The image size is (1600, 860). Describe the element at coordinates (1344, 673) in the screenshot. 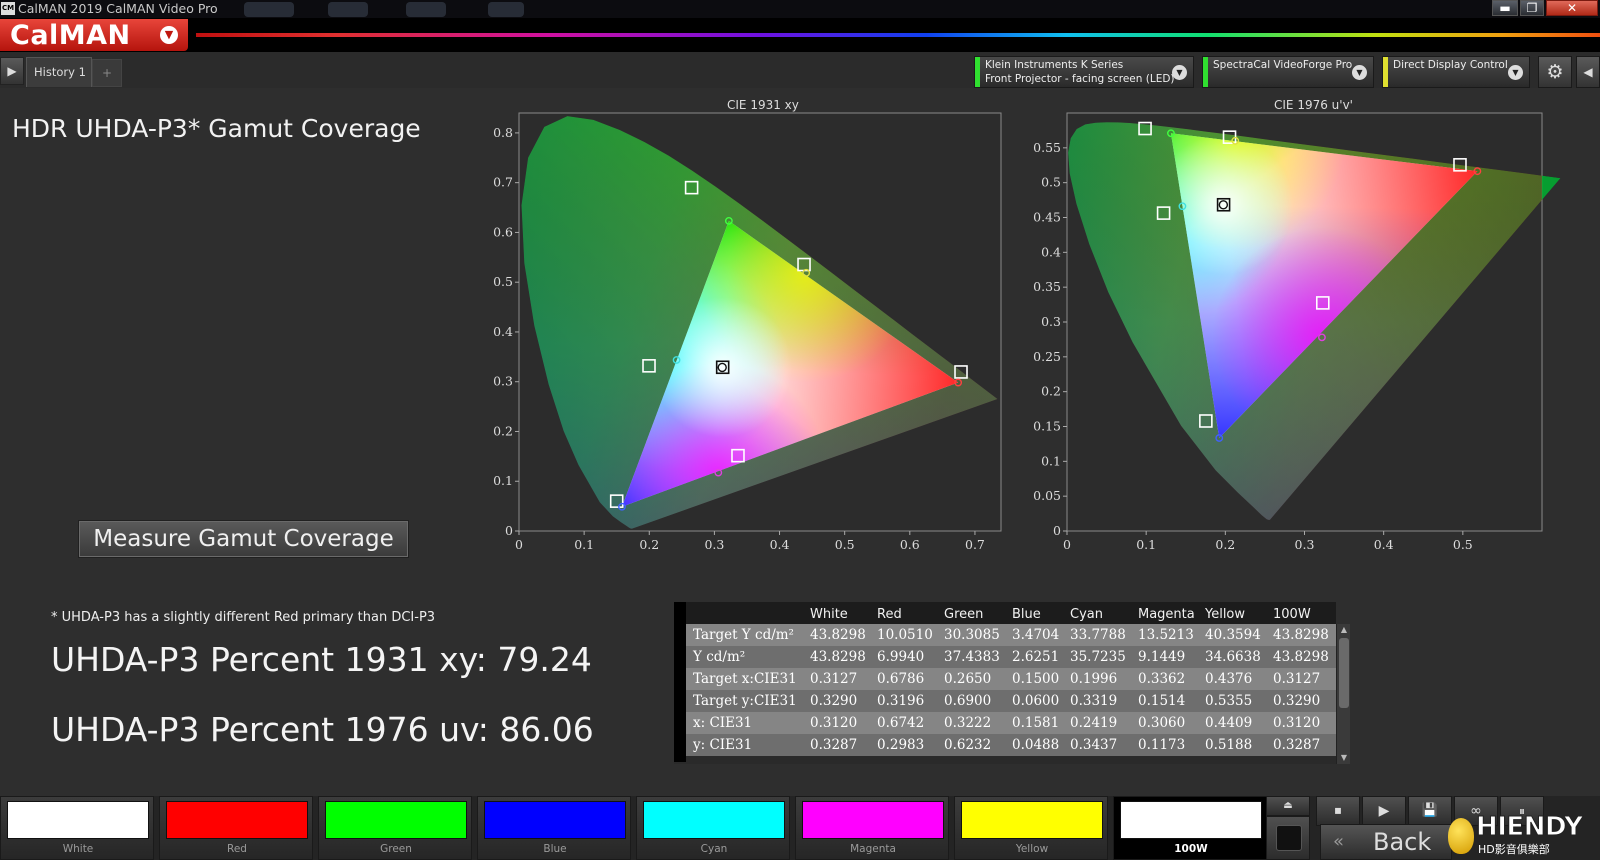

I see `scroll-thumb` at that location.